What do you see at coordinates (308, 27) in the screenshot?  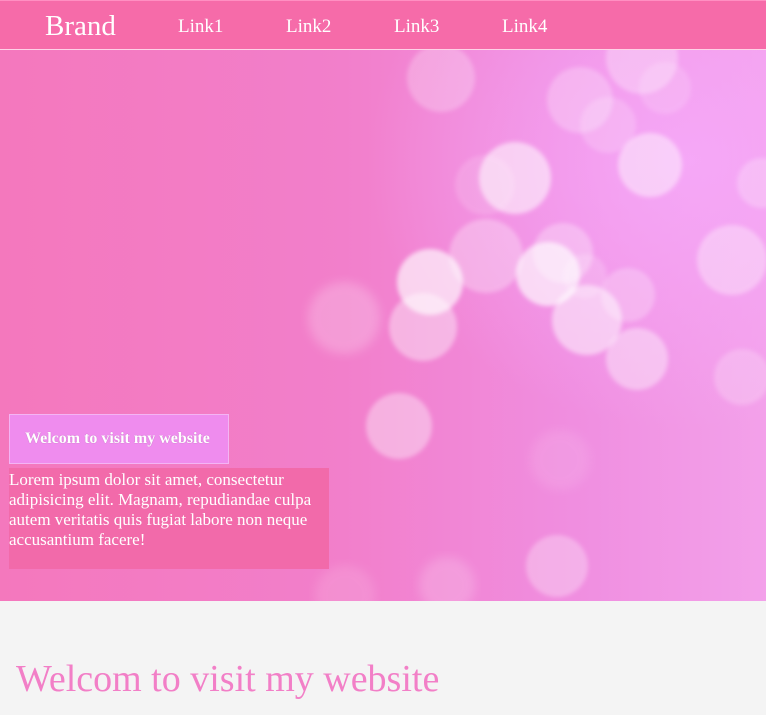 I see `nav-link-2: Link2` at bounding box center [308, 27].